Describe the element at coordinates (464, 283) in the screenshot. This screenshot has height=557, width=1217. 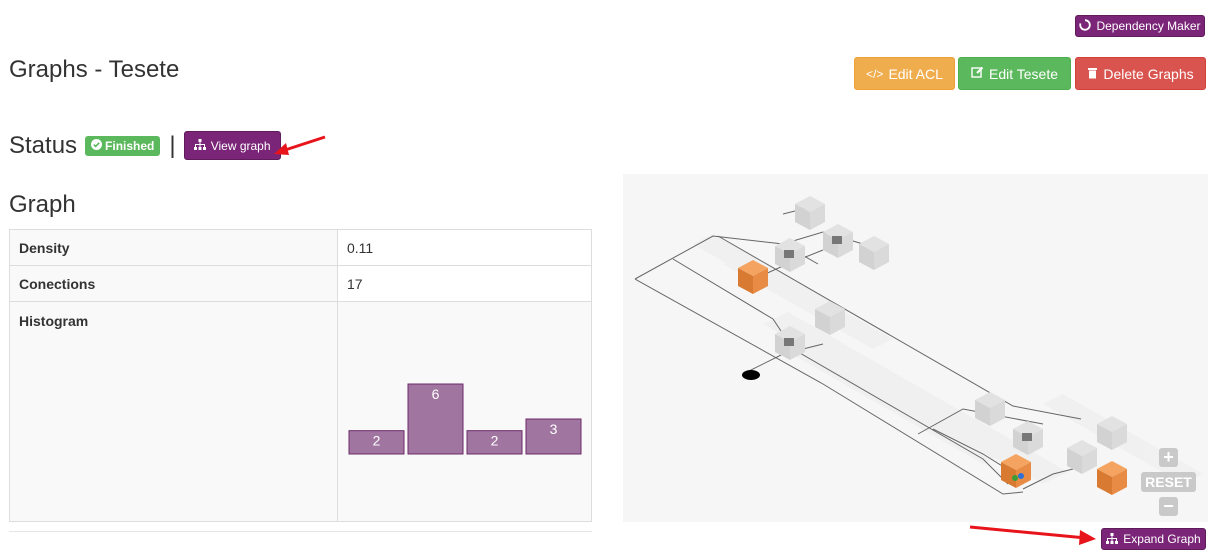
I see `connections-value: 17` at that location.